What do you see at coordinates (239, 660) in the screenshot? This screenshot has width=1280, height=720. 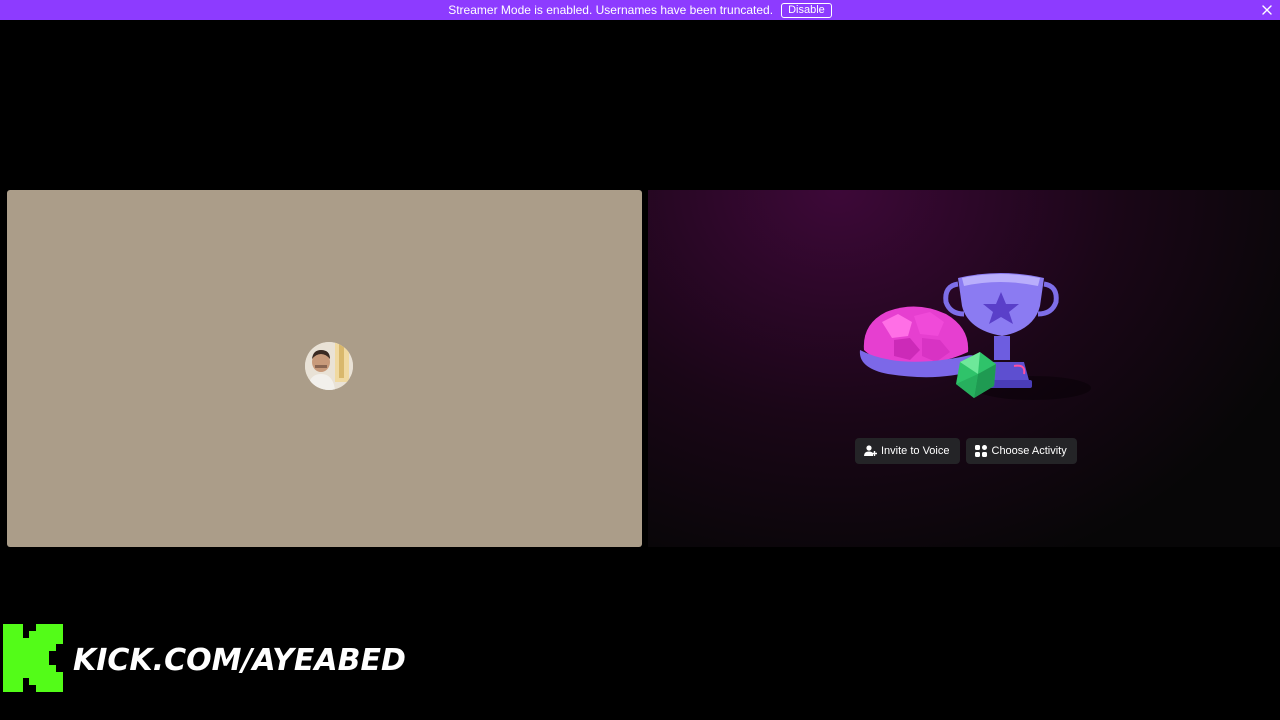 I see `kick-channel-text: KICK.COM/AYEABED` at bounding box center [239, 660].